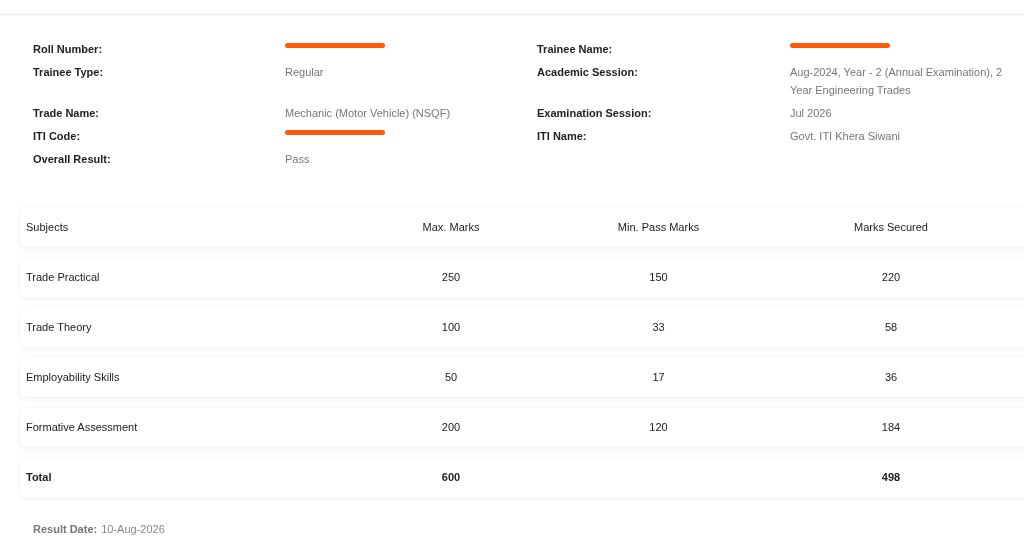 The height and width of the screenshot is (538, 1024). I want to click on table-cell-text: Trade Theory, so click(59, 328).